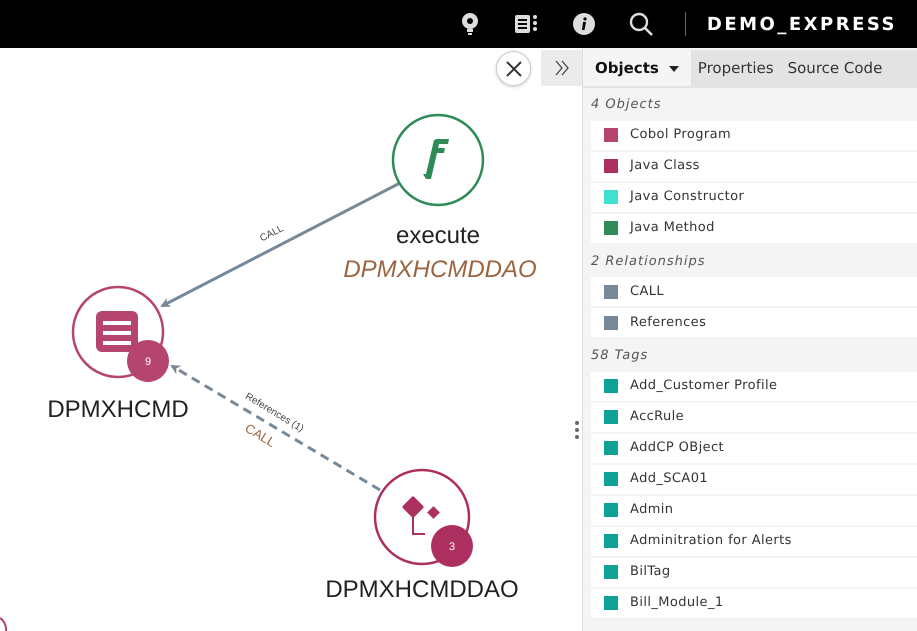 This screenshot has width=917, height=631. What do you see at coordinates (117, 331) in the screenshot?
I see `document-icon` at bounding box center [117, 331].